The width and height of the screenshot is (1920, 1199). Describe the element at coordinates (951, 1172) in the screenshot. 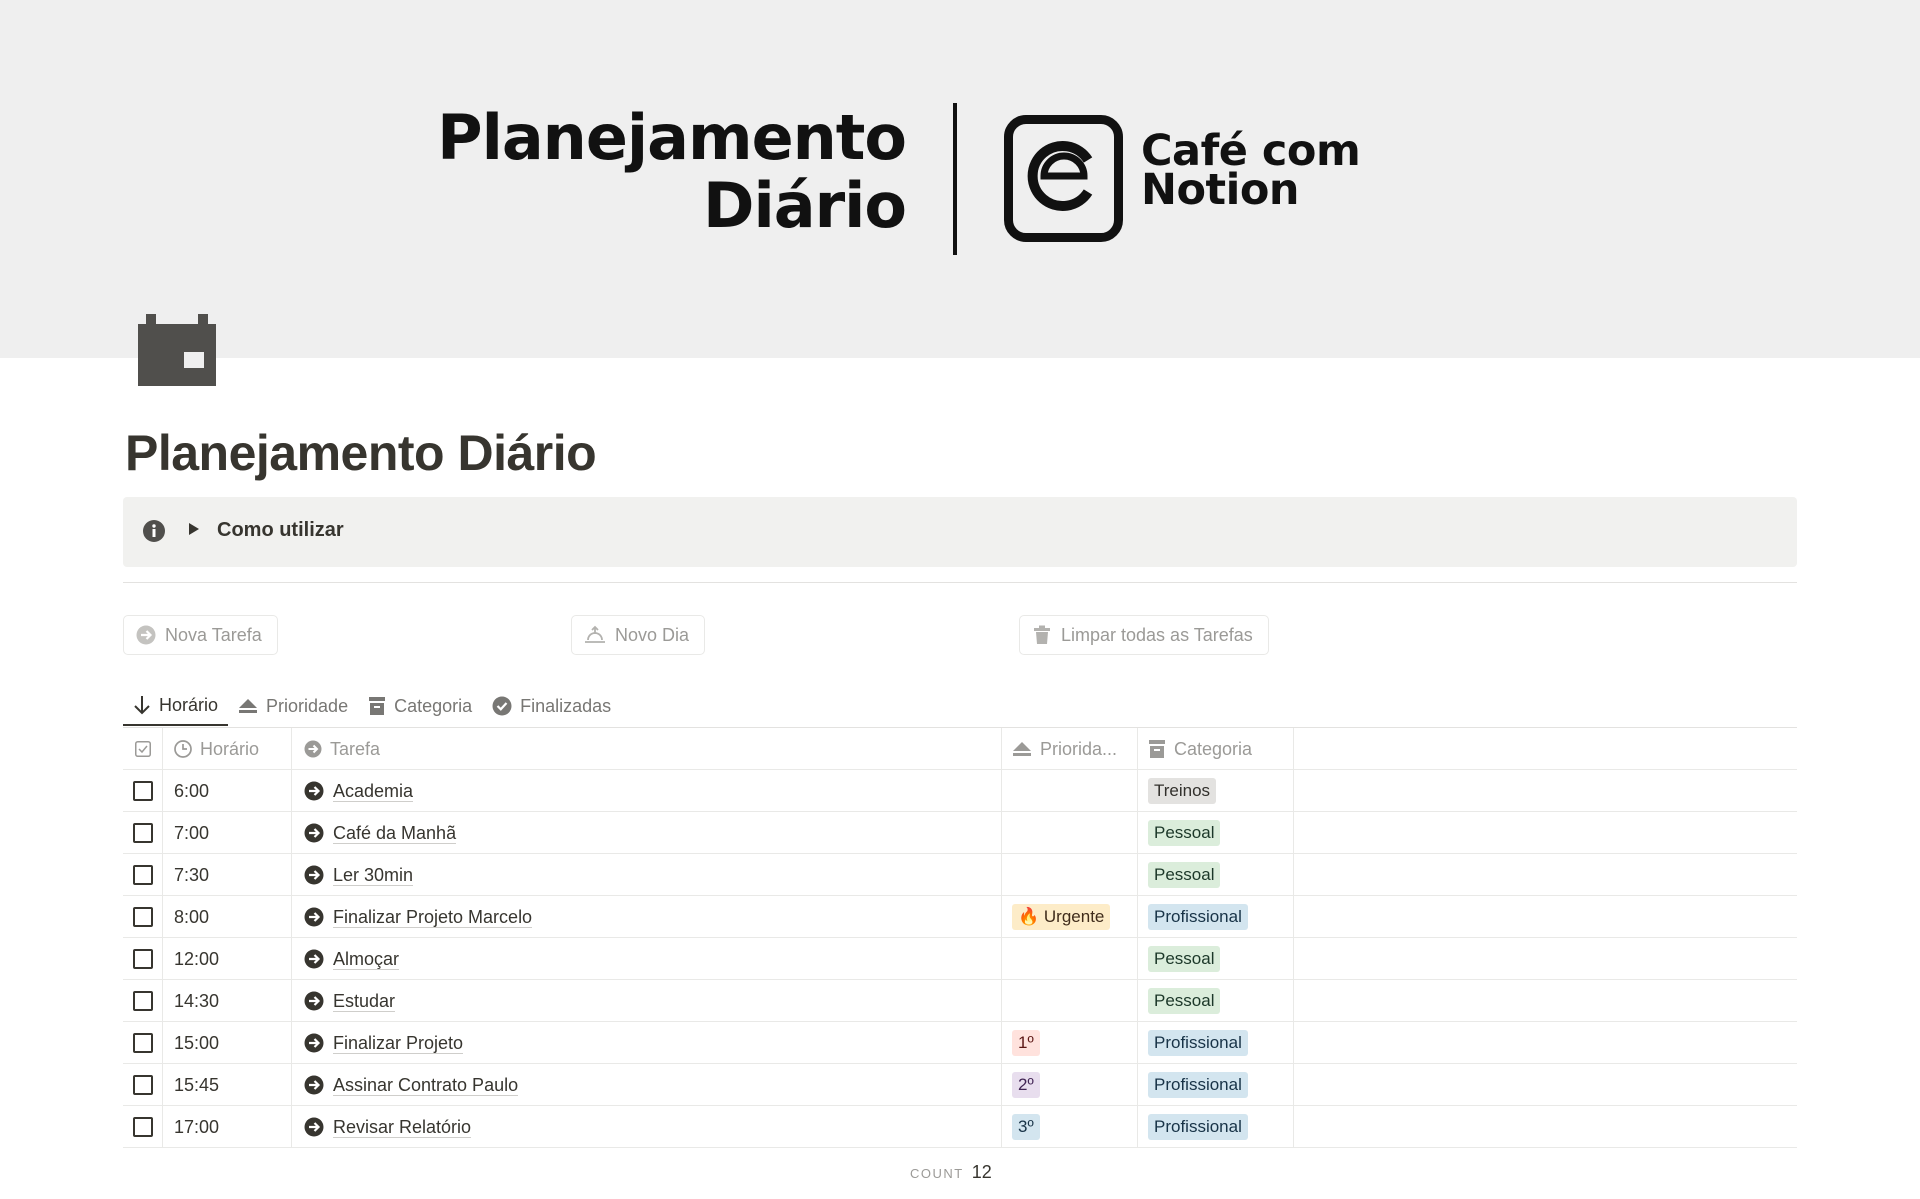

I see `table-count: COUNT 12` at that location.